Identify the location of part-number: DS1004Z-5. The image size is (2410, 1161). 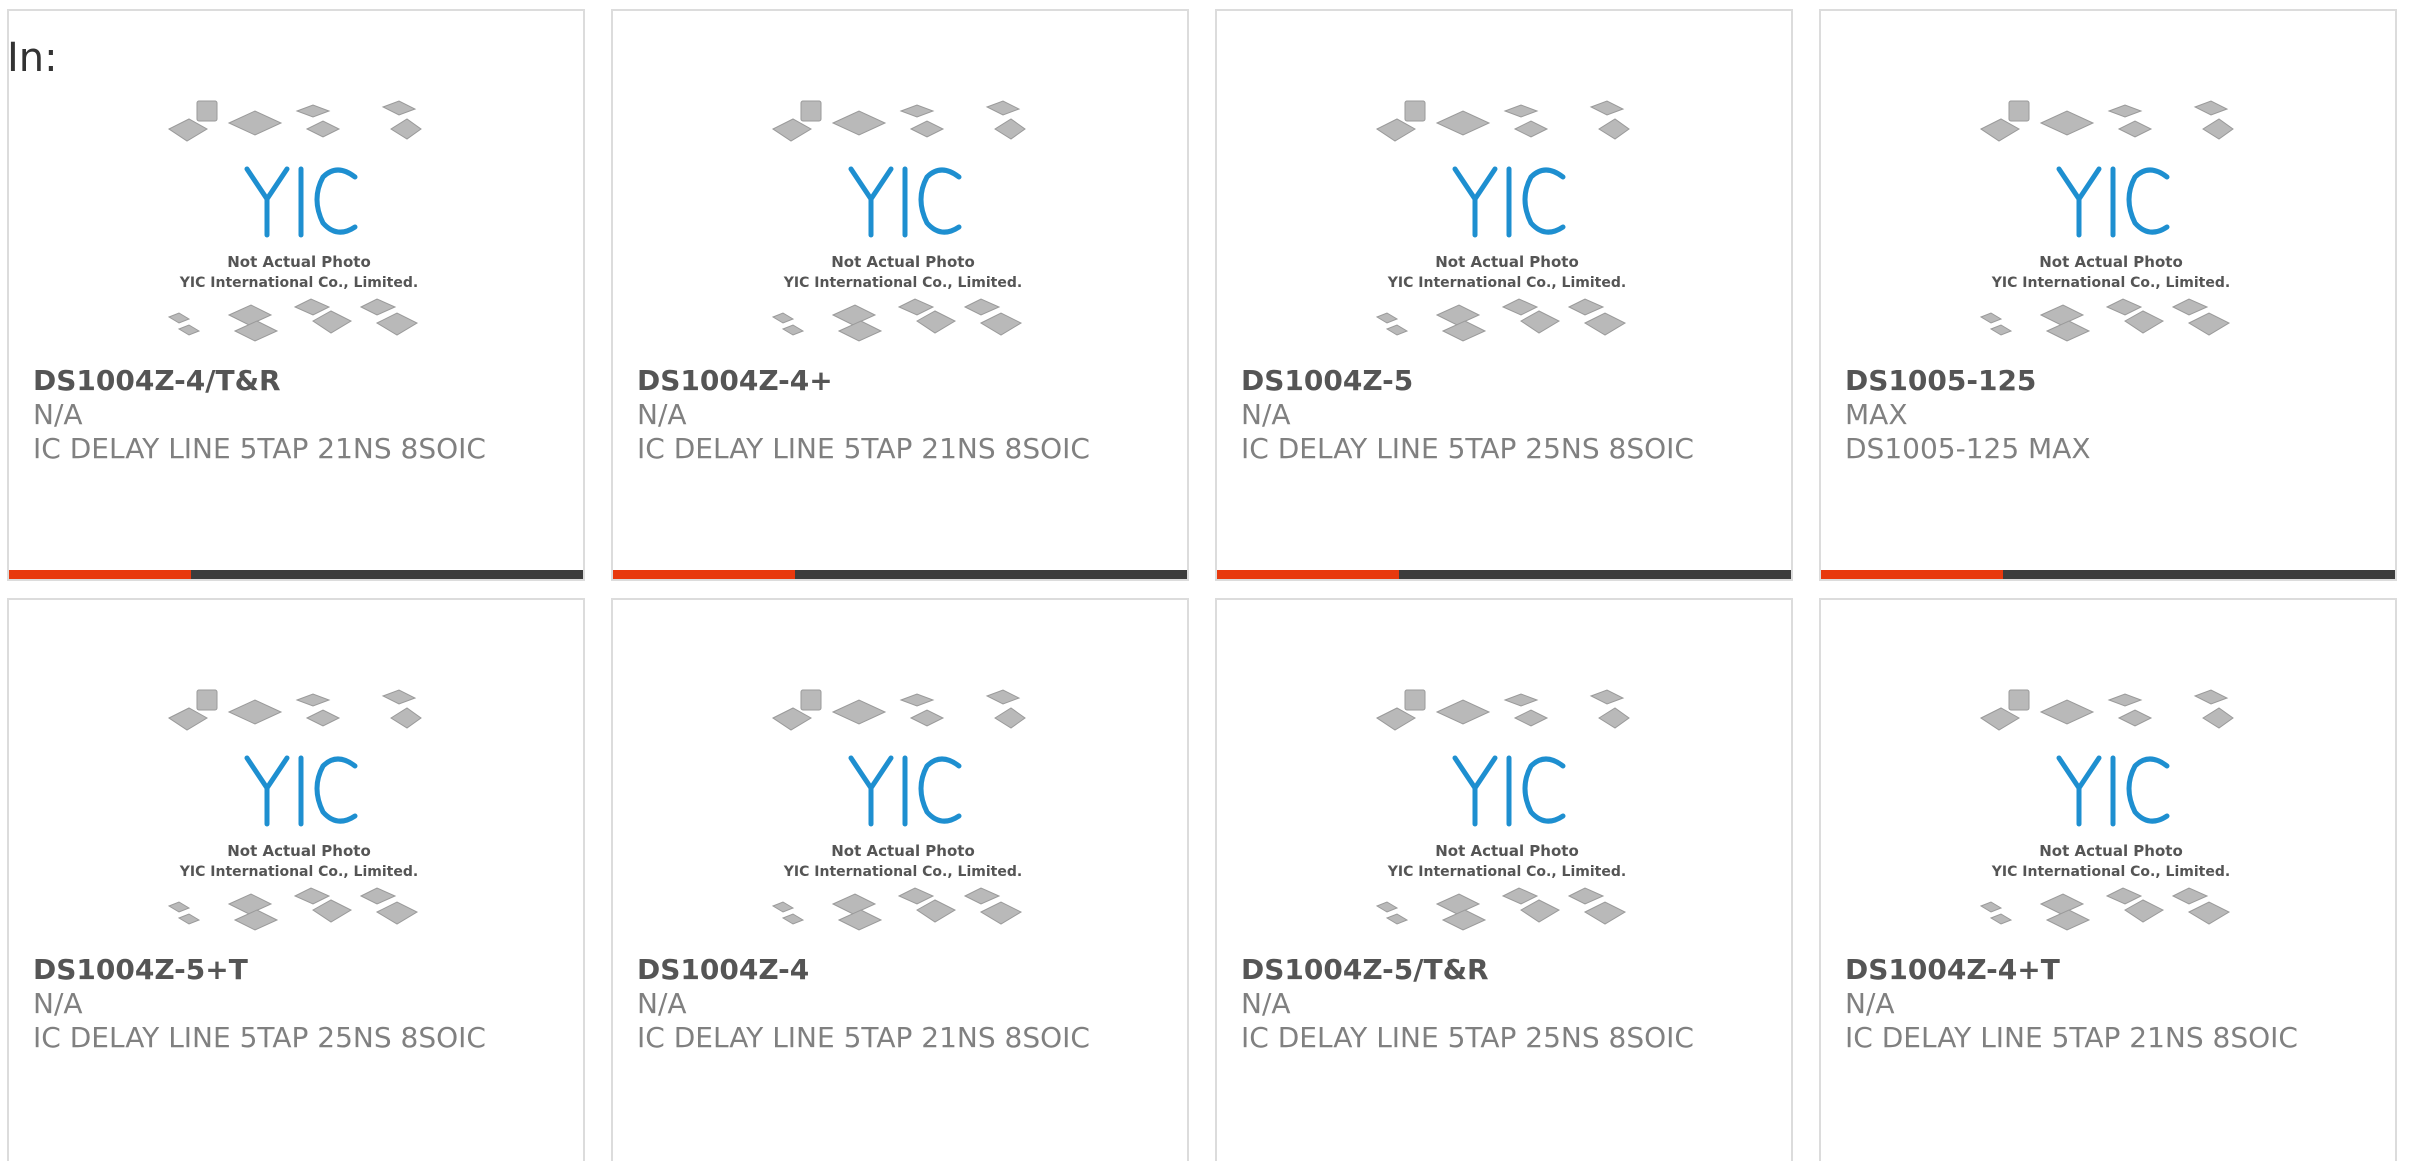
(1511, 381).